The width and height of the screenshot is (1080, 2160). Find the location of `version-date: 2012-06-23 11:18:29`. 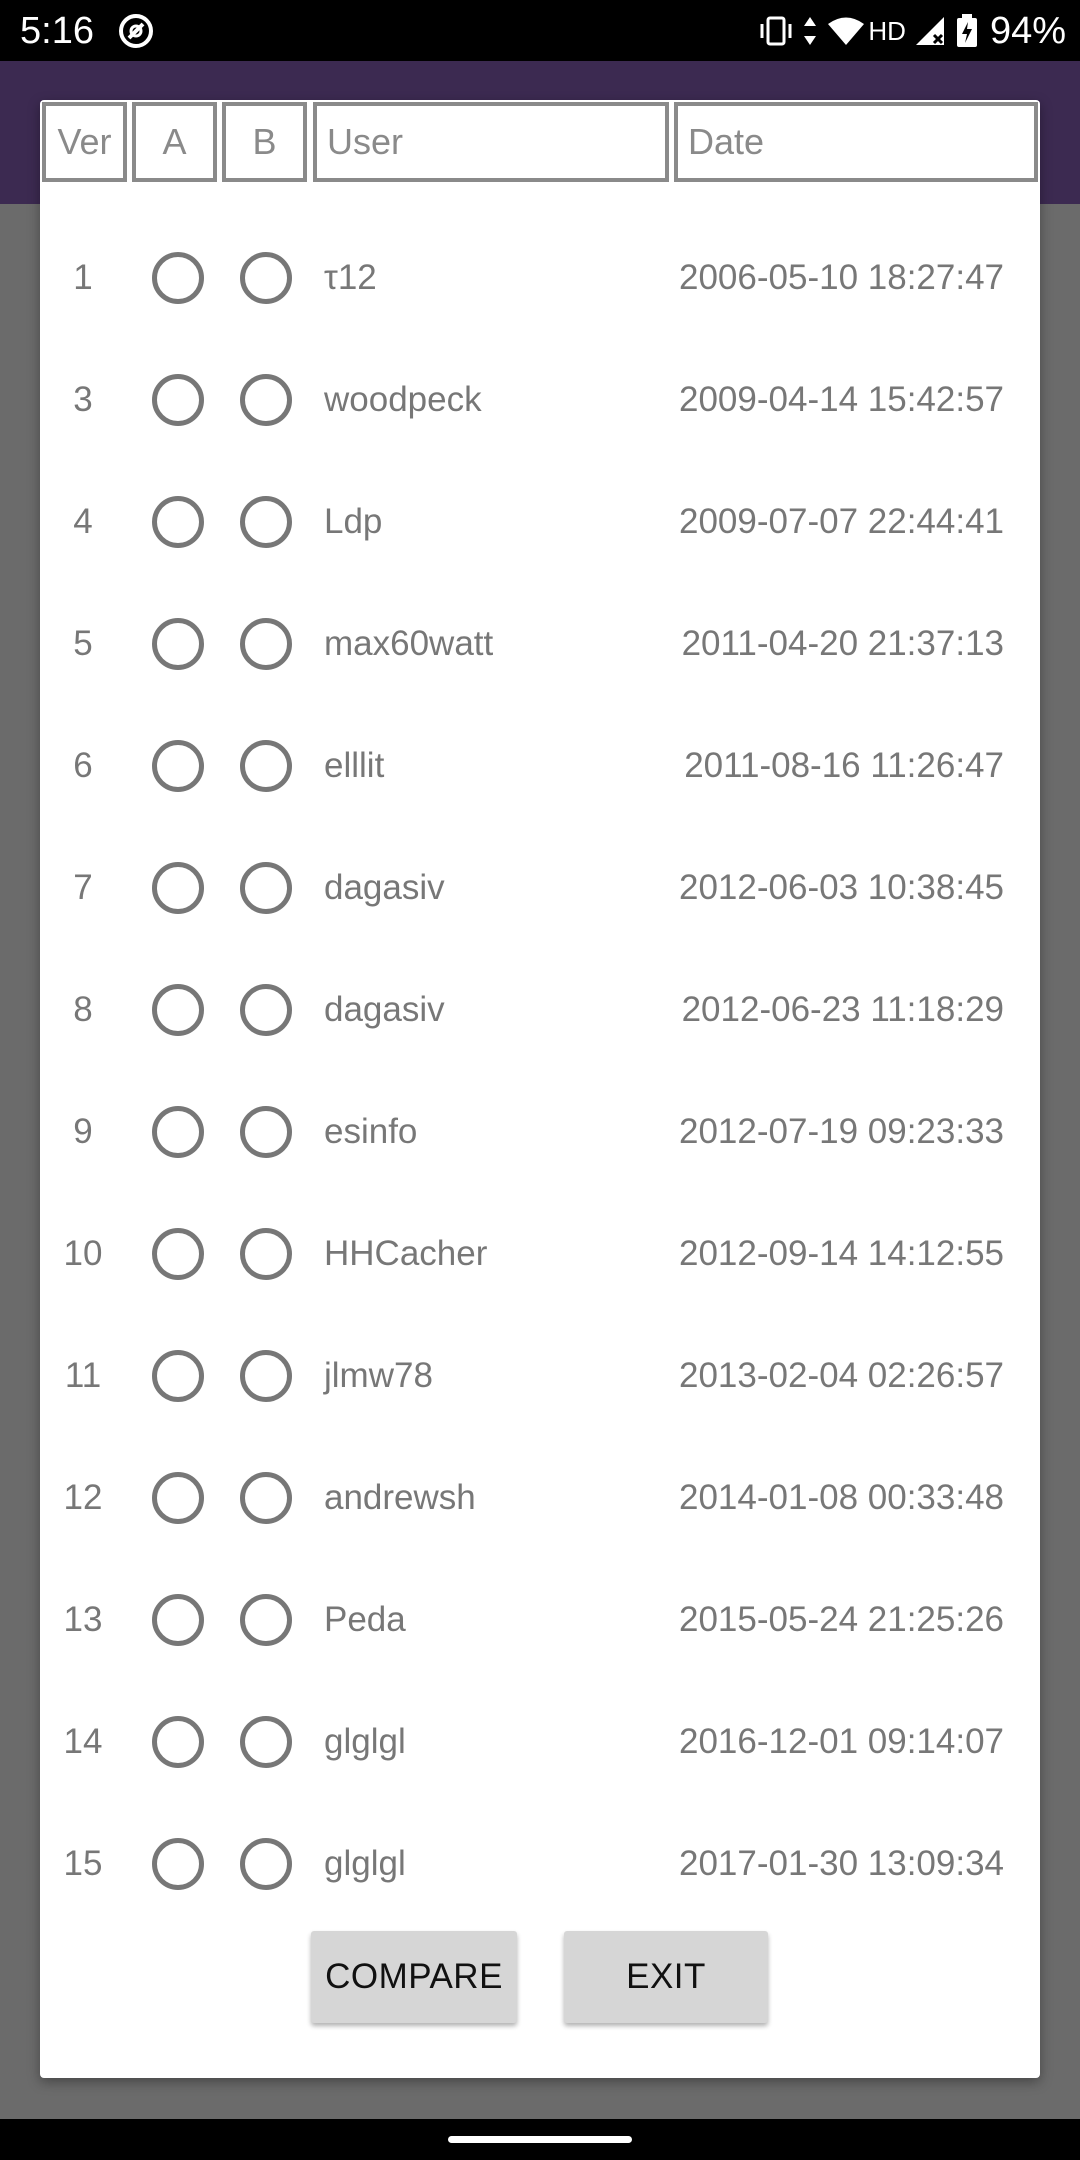

version-date: 2012-06-23 11:18:29 is located at coordinates (842, 1009).